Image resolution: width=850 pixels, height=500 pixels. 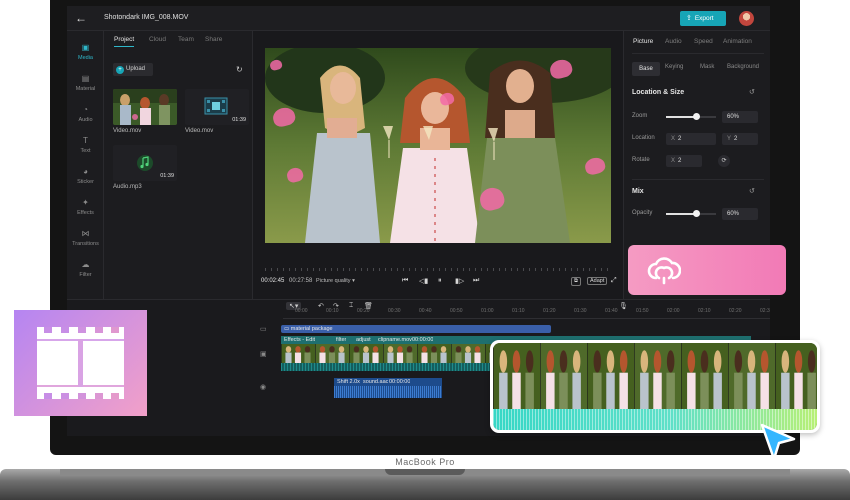 I want to click on rail-item-filter: ☁ Filter, so click(x=85, y=269).